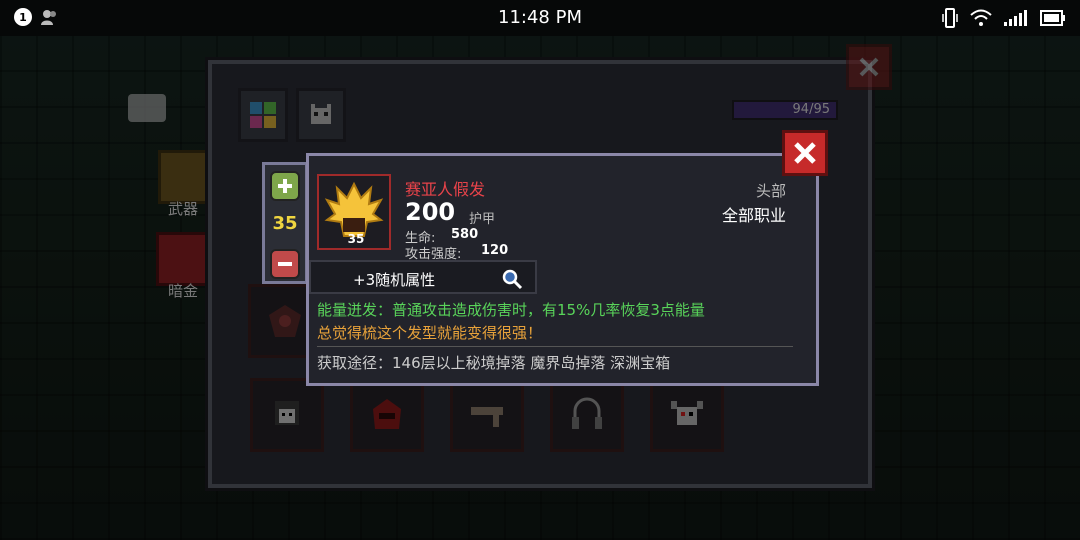  I want to click on quantity-stepper: 35, so click(285, 223).